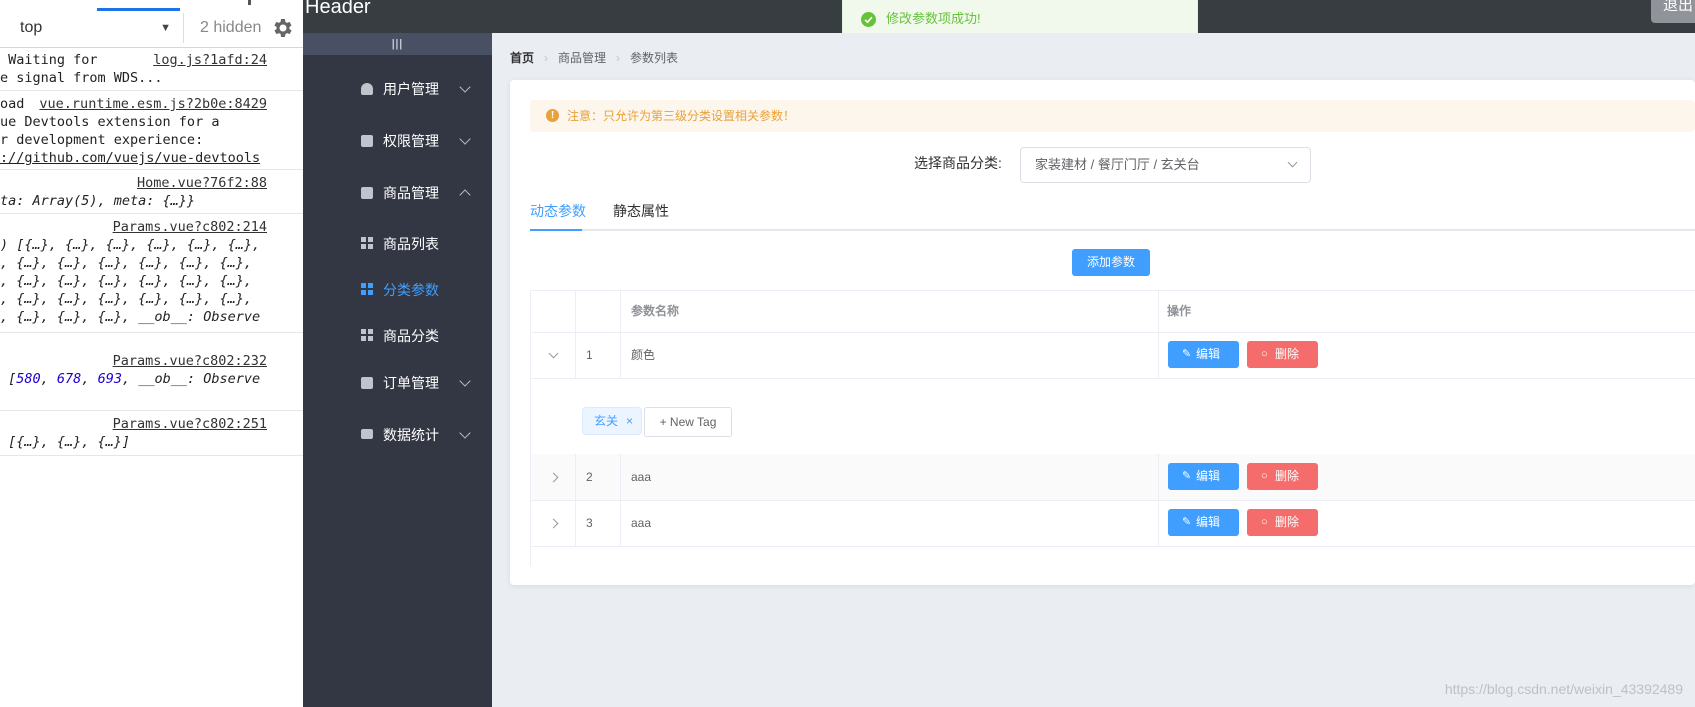 The image size is (1695, 707). I want to click on caret-down-icon: ▼, so click(165, 28).